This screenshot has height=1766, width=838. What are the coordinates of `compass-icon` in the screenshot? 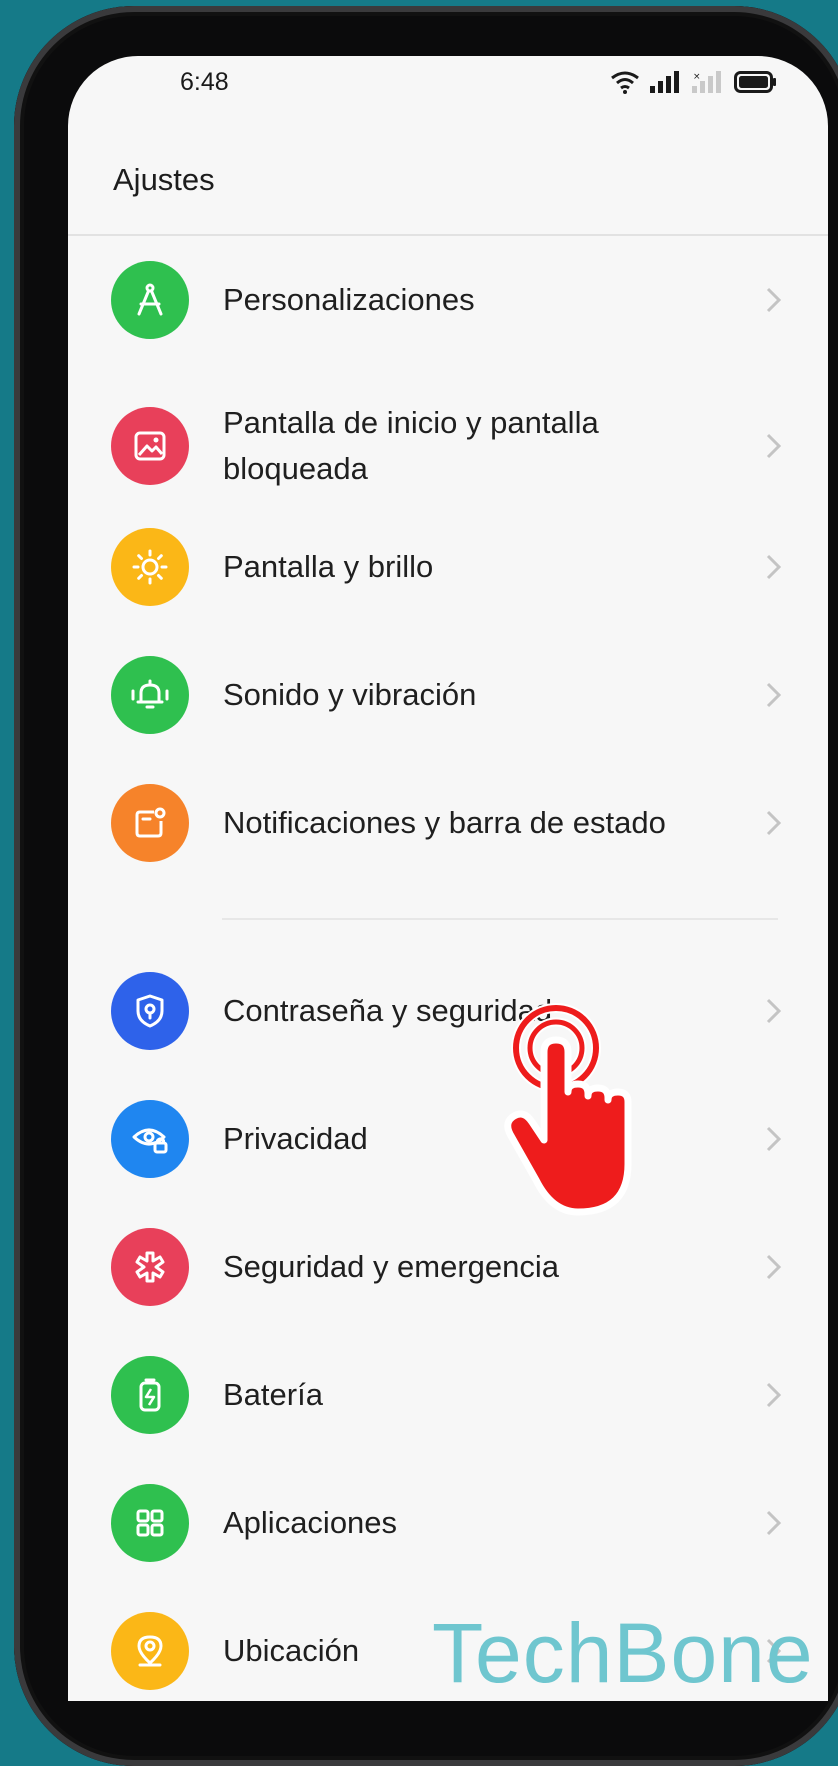 It's located at (150, 300).